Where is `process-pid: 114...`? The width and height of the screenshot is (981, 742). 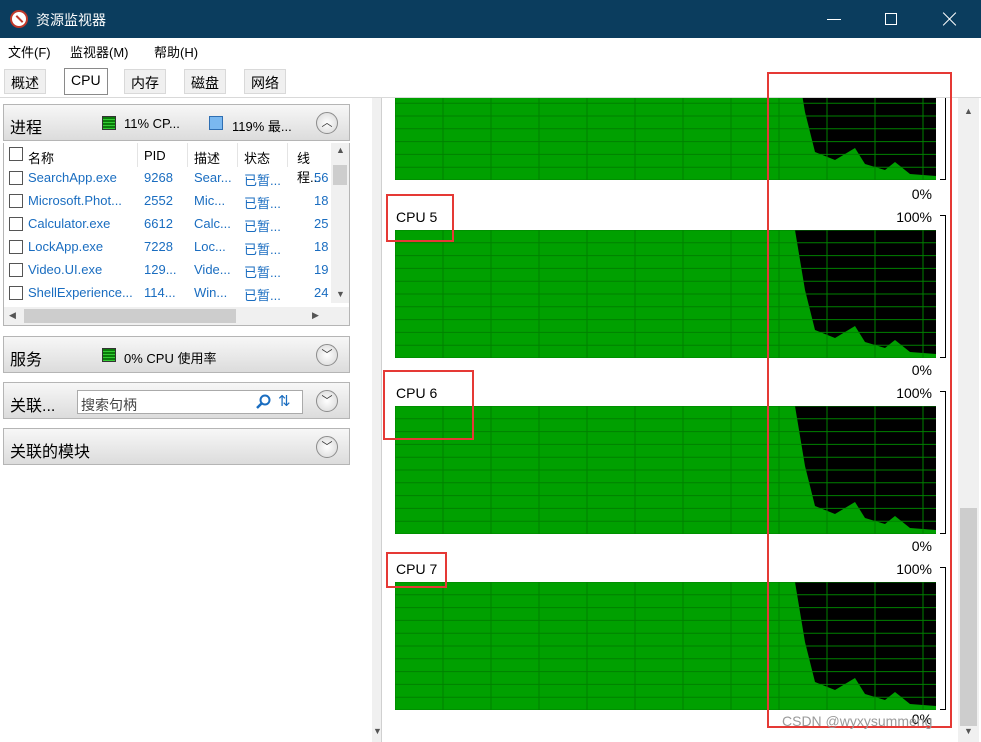
process-pid: 114... is located at coordinates (160, 292).